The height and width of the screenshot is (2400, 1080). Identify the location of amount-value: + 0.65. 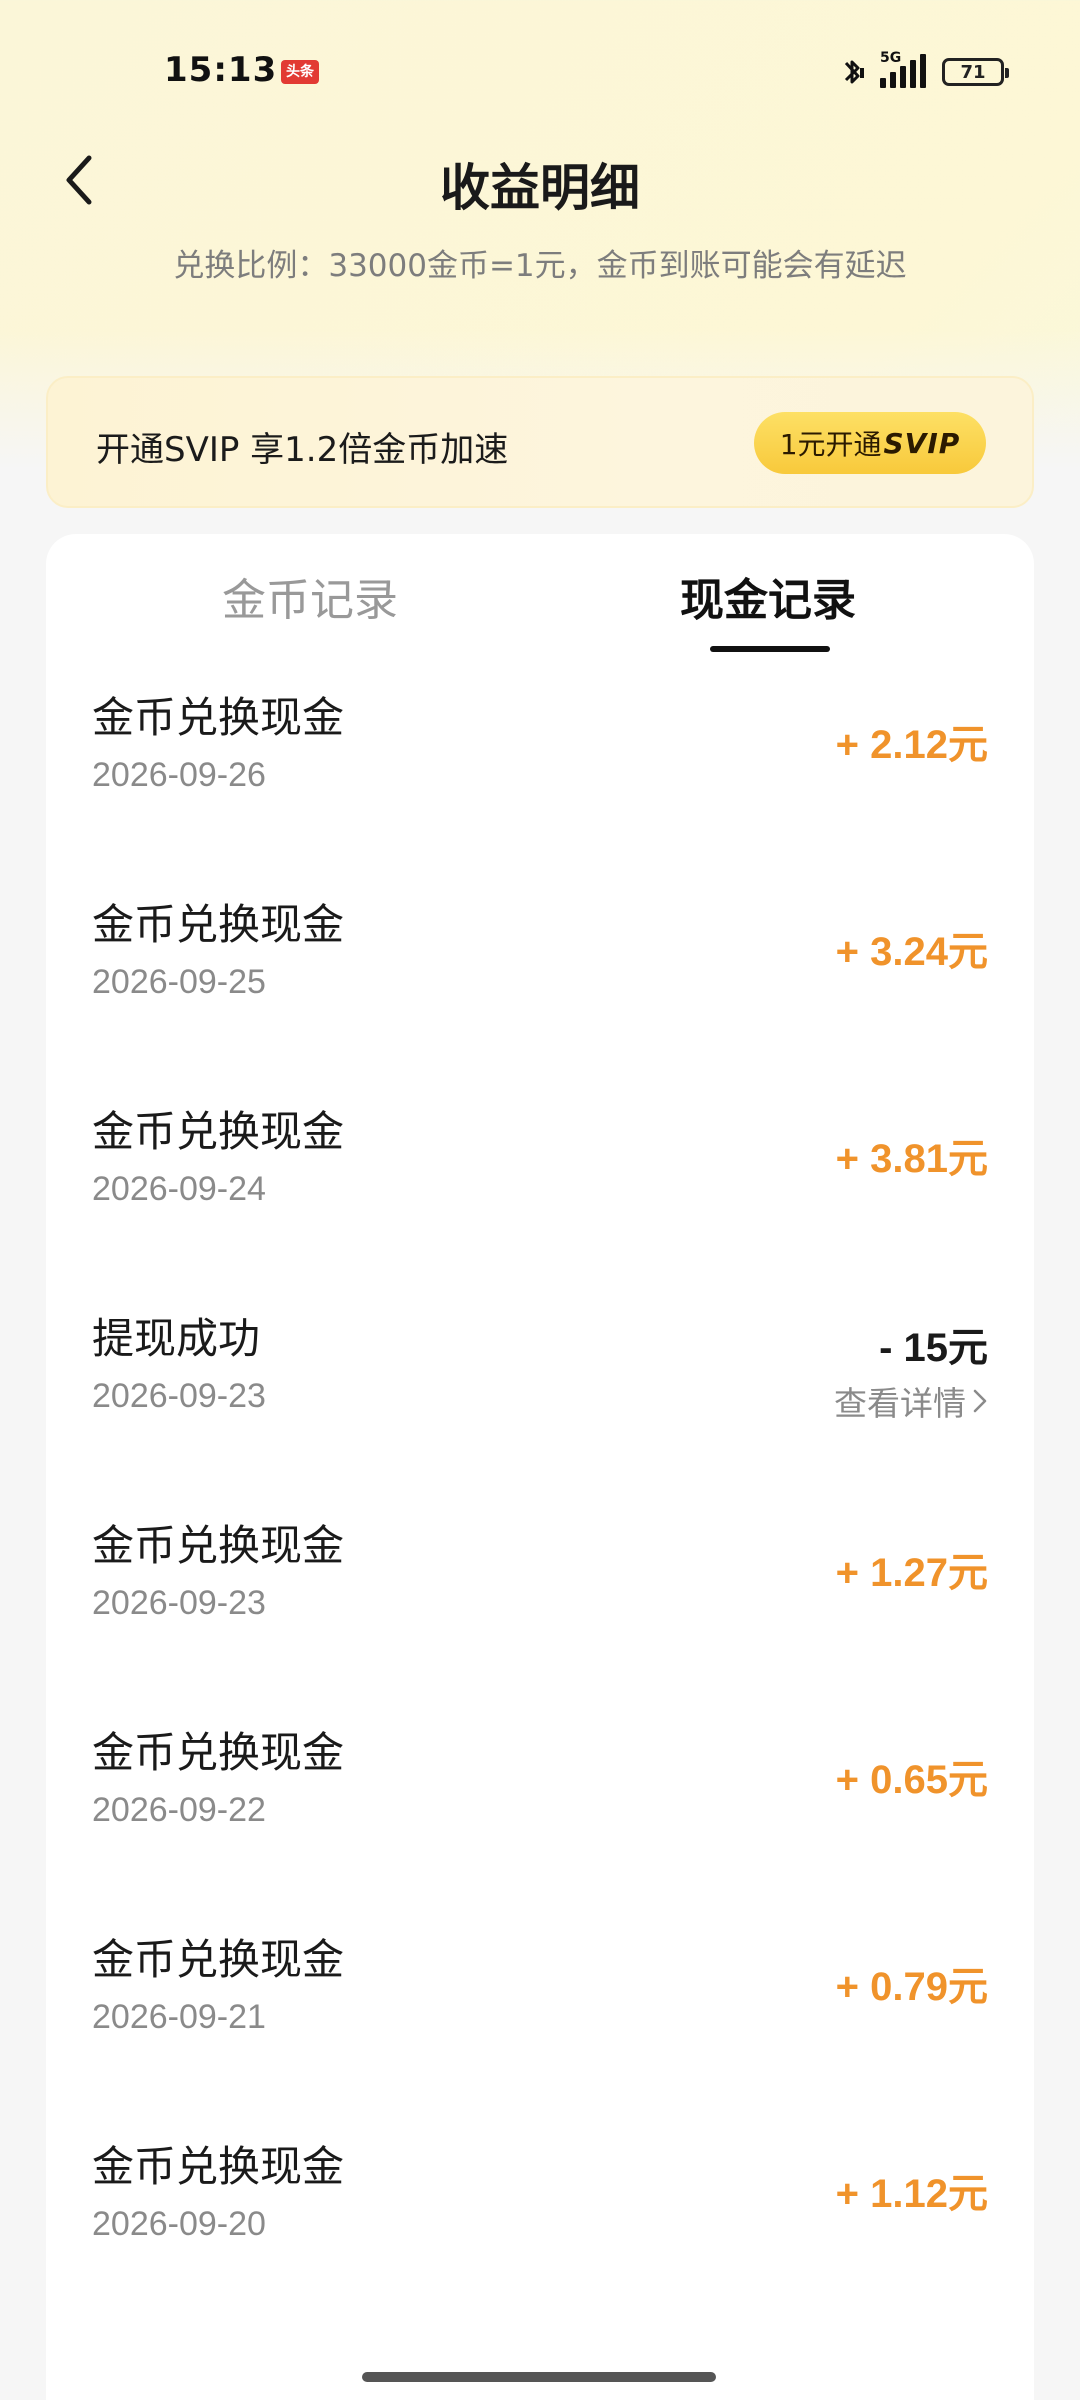
(891, 1780).